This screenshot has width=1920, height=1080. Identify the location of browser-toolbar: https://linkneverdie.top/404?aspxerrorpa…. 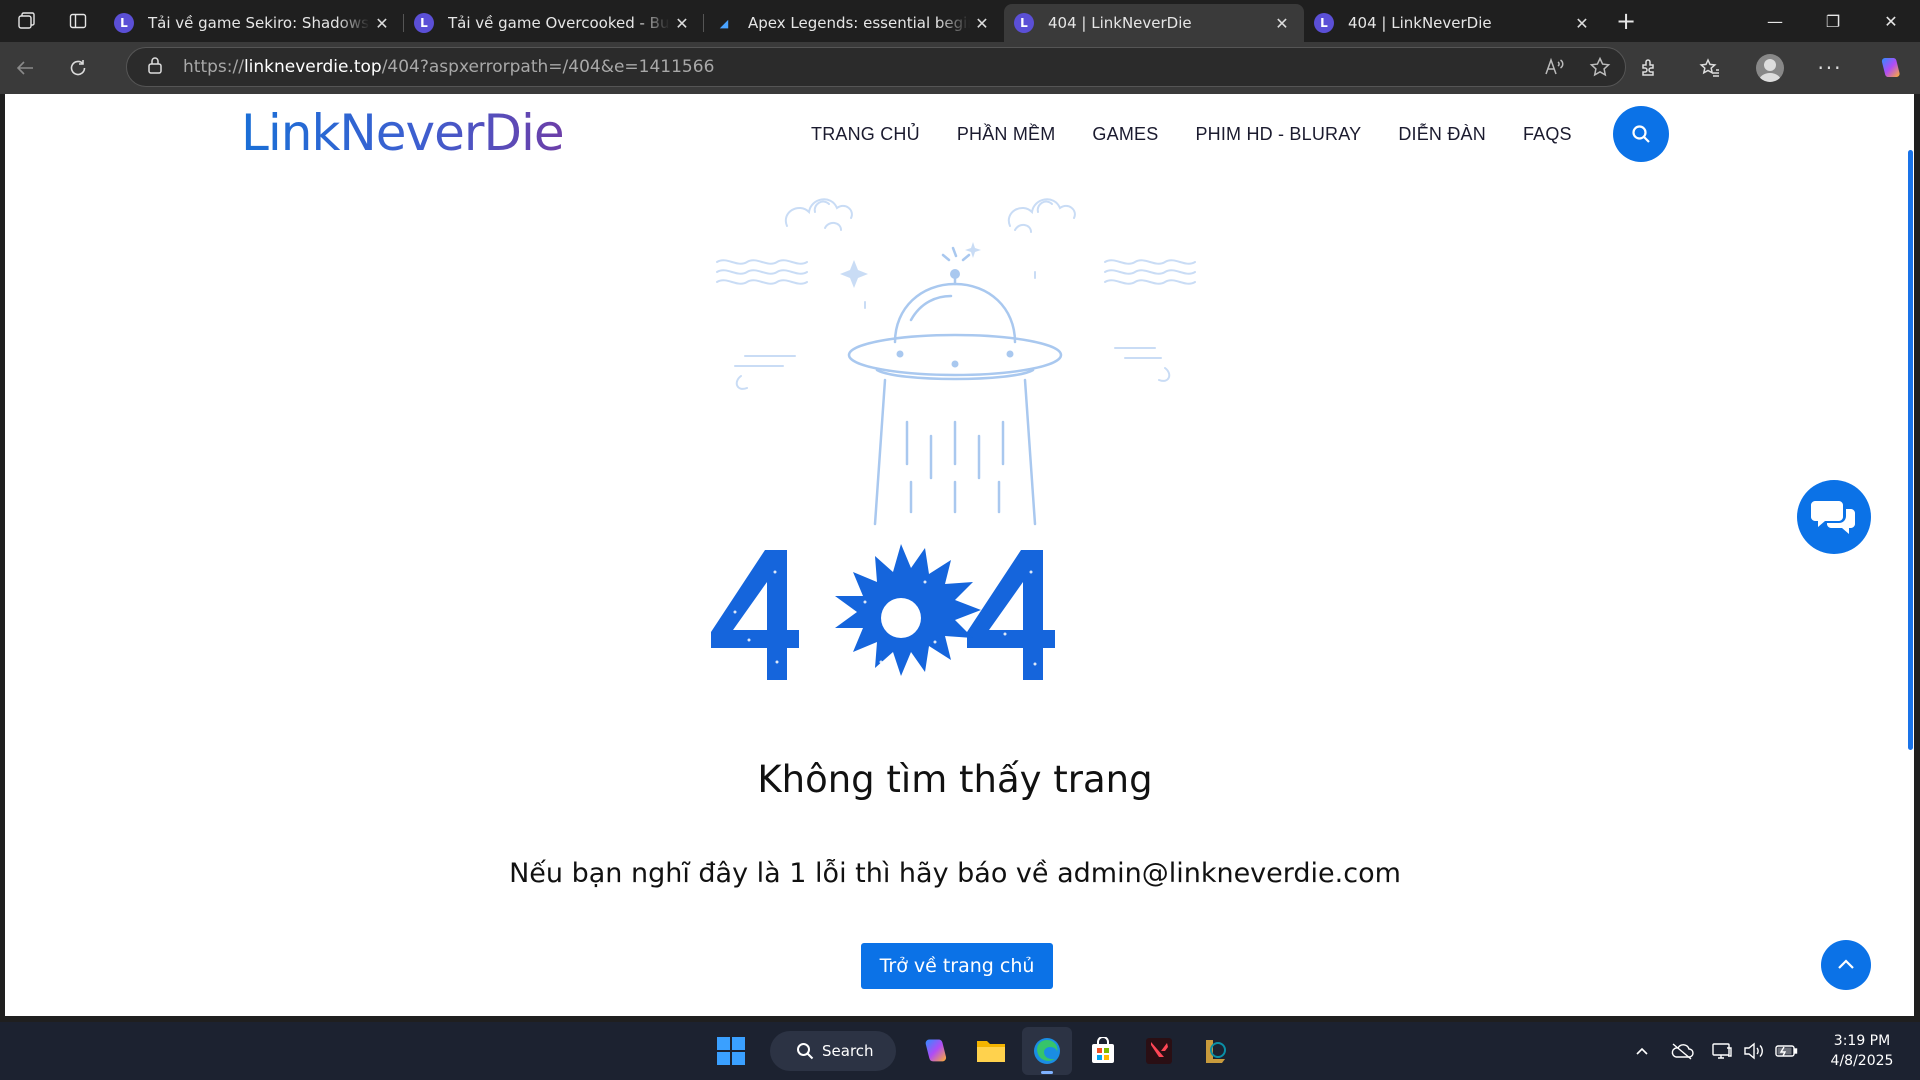
(960, 68).